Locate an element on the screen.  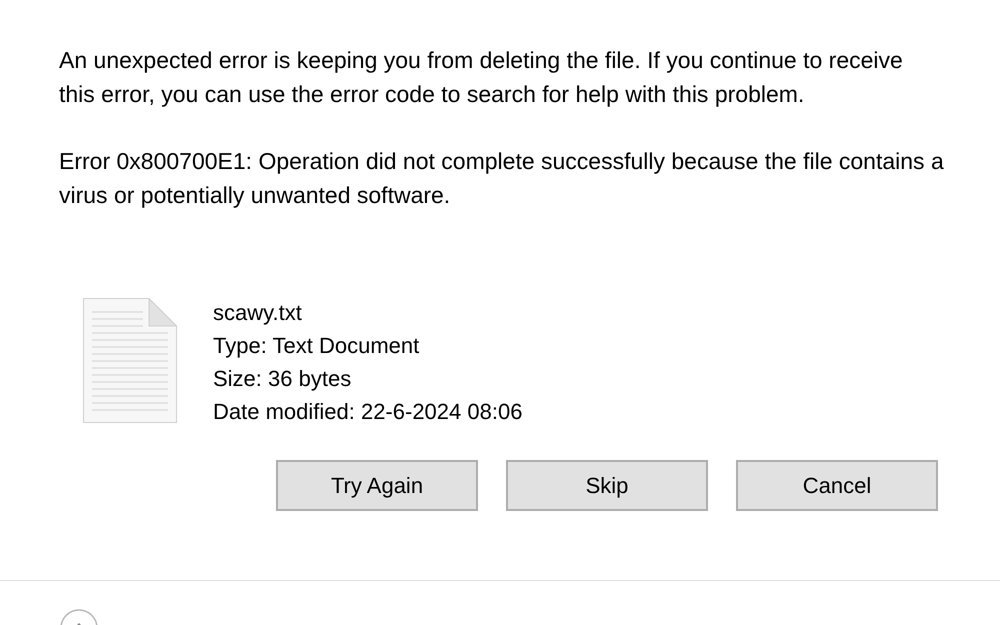
file-detail: Date modified: 22-6-2024 08:06 is located at coordinates (367, 412).